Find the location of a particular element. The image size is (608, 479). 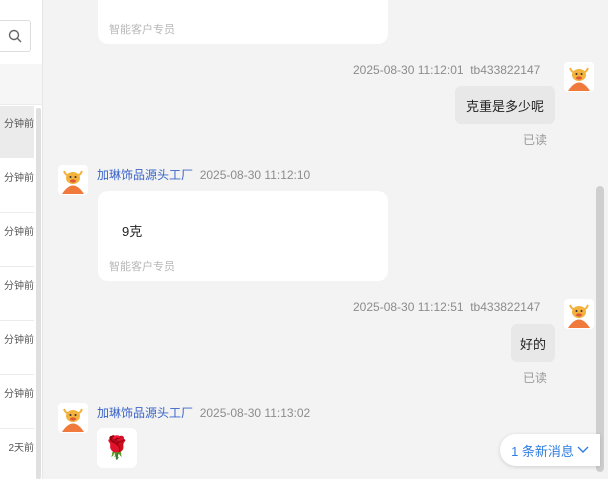

message-bubble: 9克 智能客户专员 is located at coordinates (243, 236).